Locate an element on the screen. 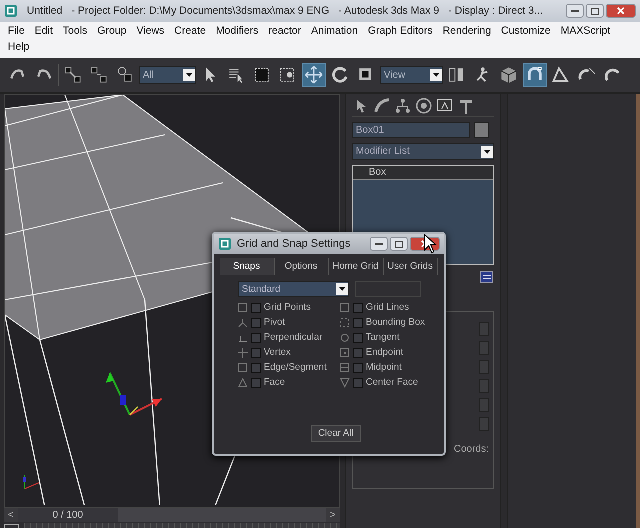 The height and width of the screenshot is (528, 640). inverted-triangle-icon is located at coordinates (345, 383).